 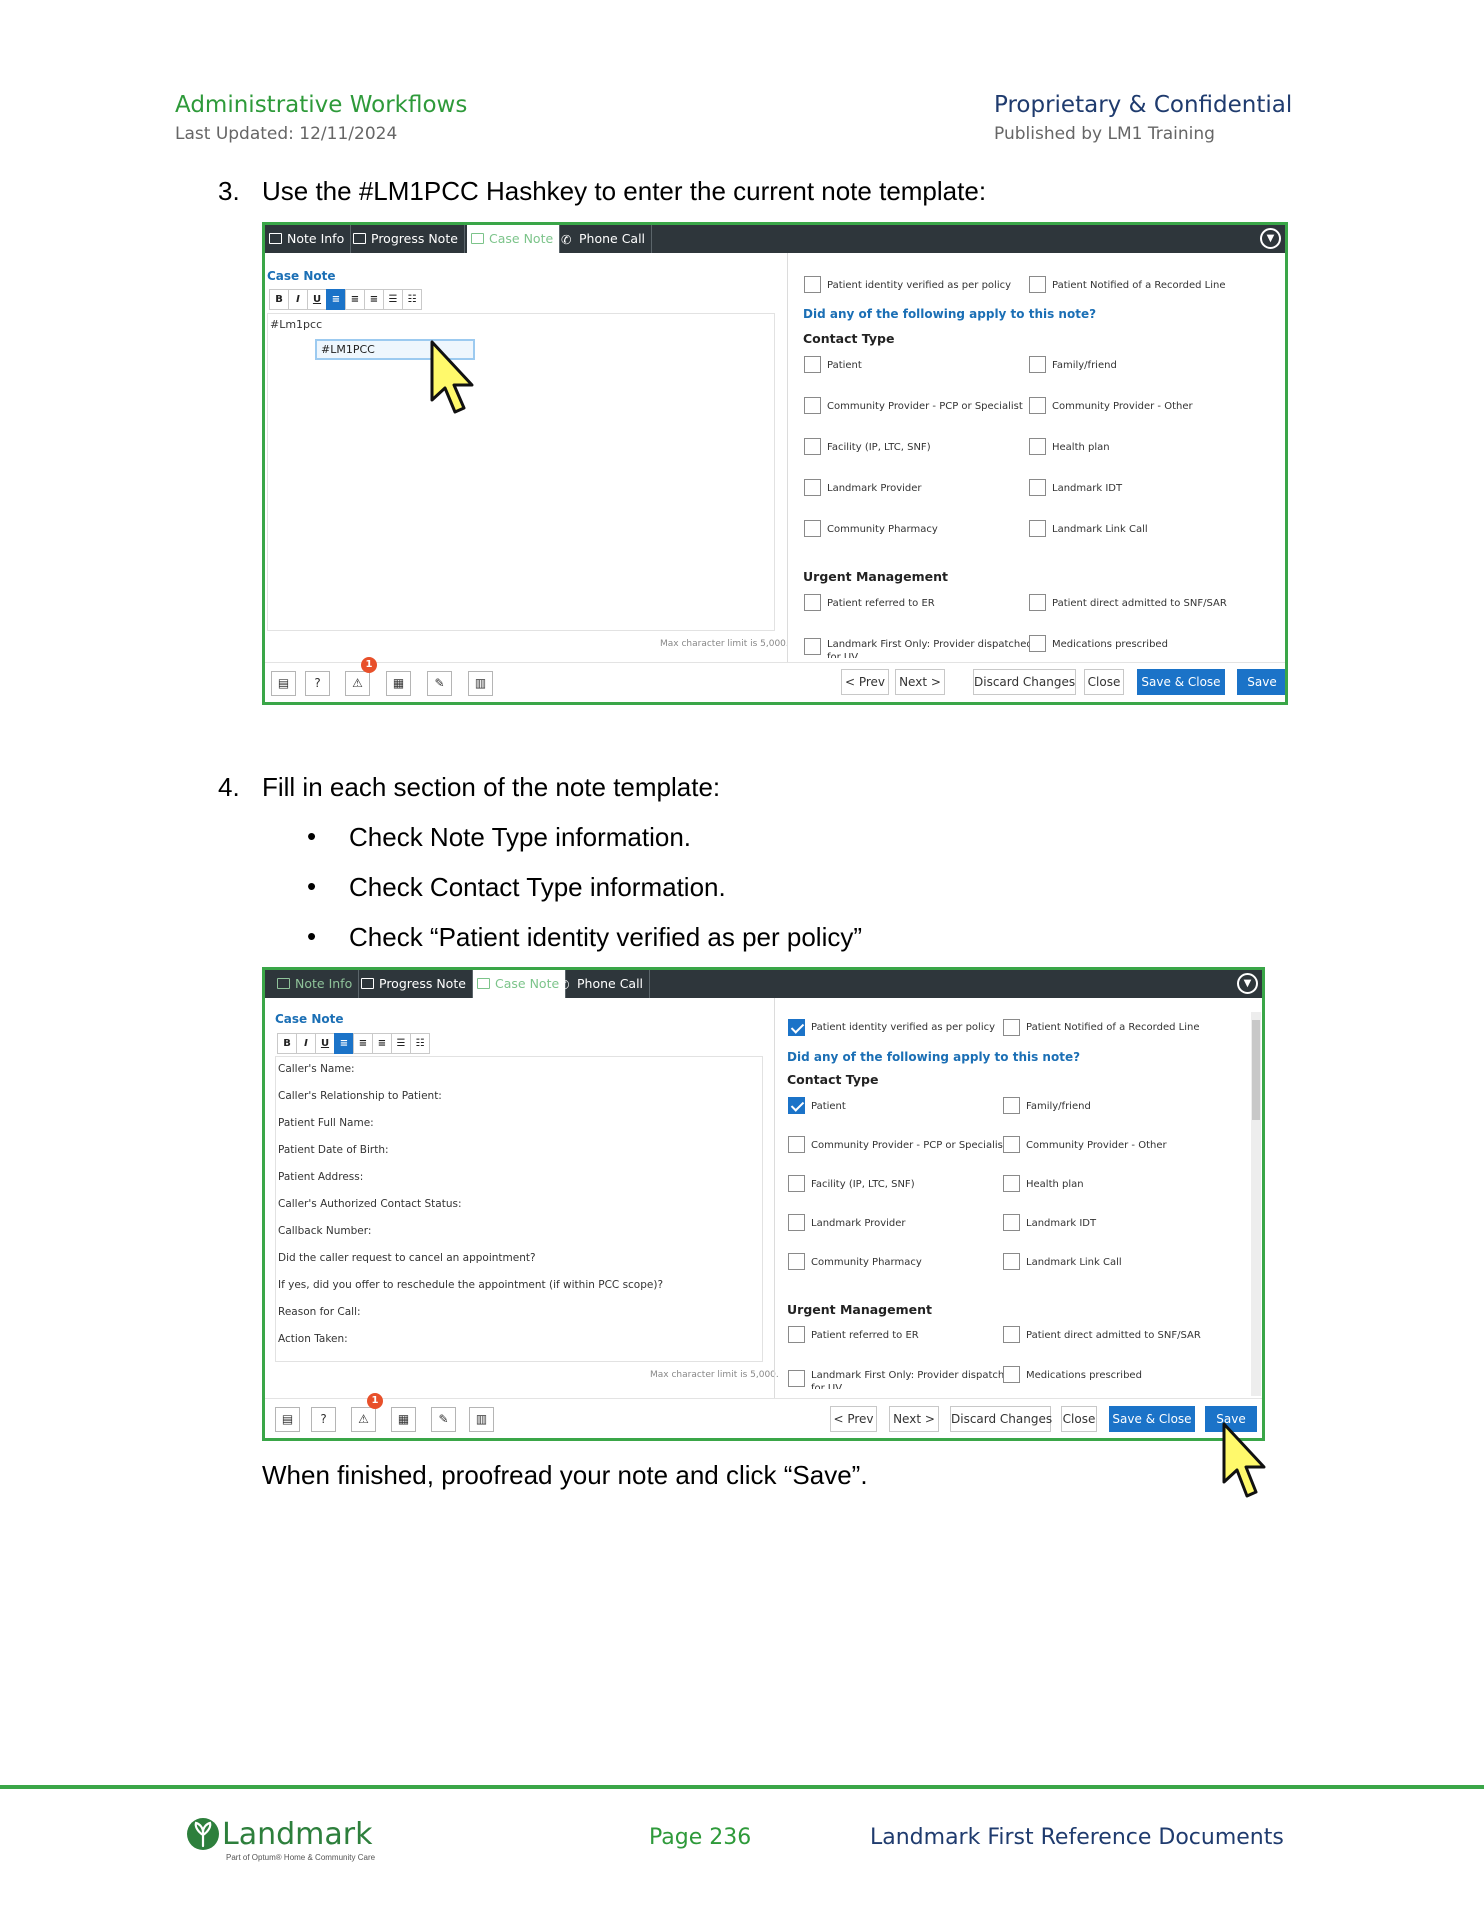 What do you see at coordinates (1110, 644) in the screenshot?
I see `urgent-meds-label: Medications prescribed` at bounding box center [1110, 644].